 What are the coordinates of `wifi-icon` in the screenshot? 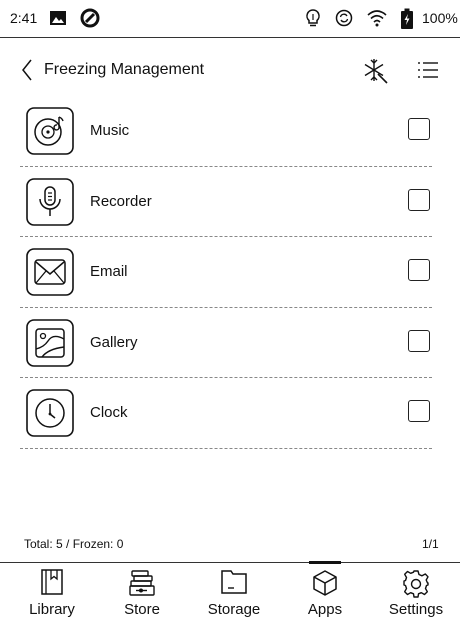 It's located at (377, 20).